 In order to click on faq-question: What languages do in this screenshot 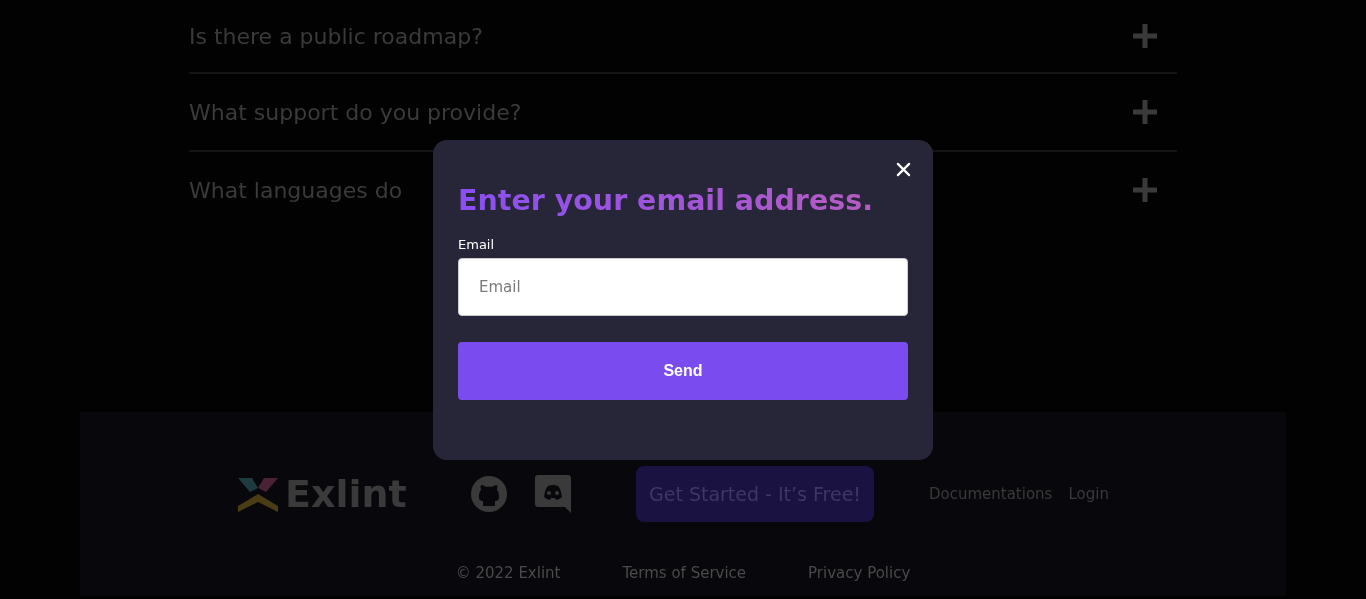, I will do `click(296, 190)`.